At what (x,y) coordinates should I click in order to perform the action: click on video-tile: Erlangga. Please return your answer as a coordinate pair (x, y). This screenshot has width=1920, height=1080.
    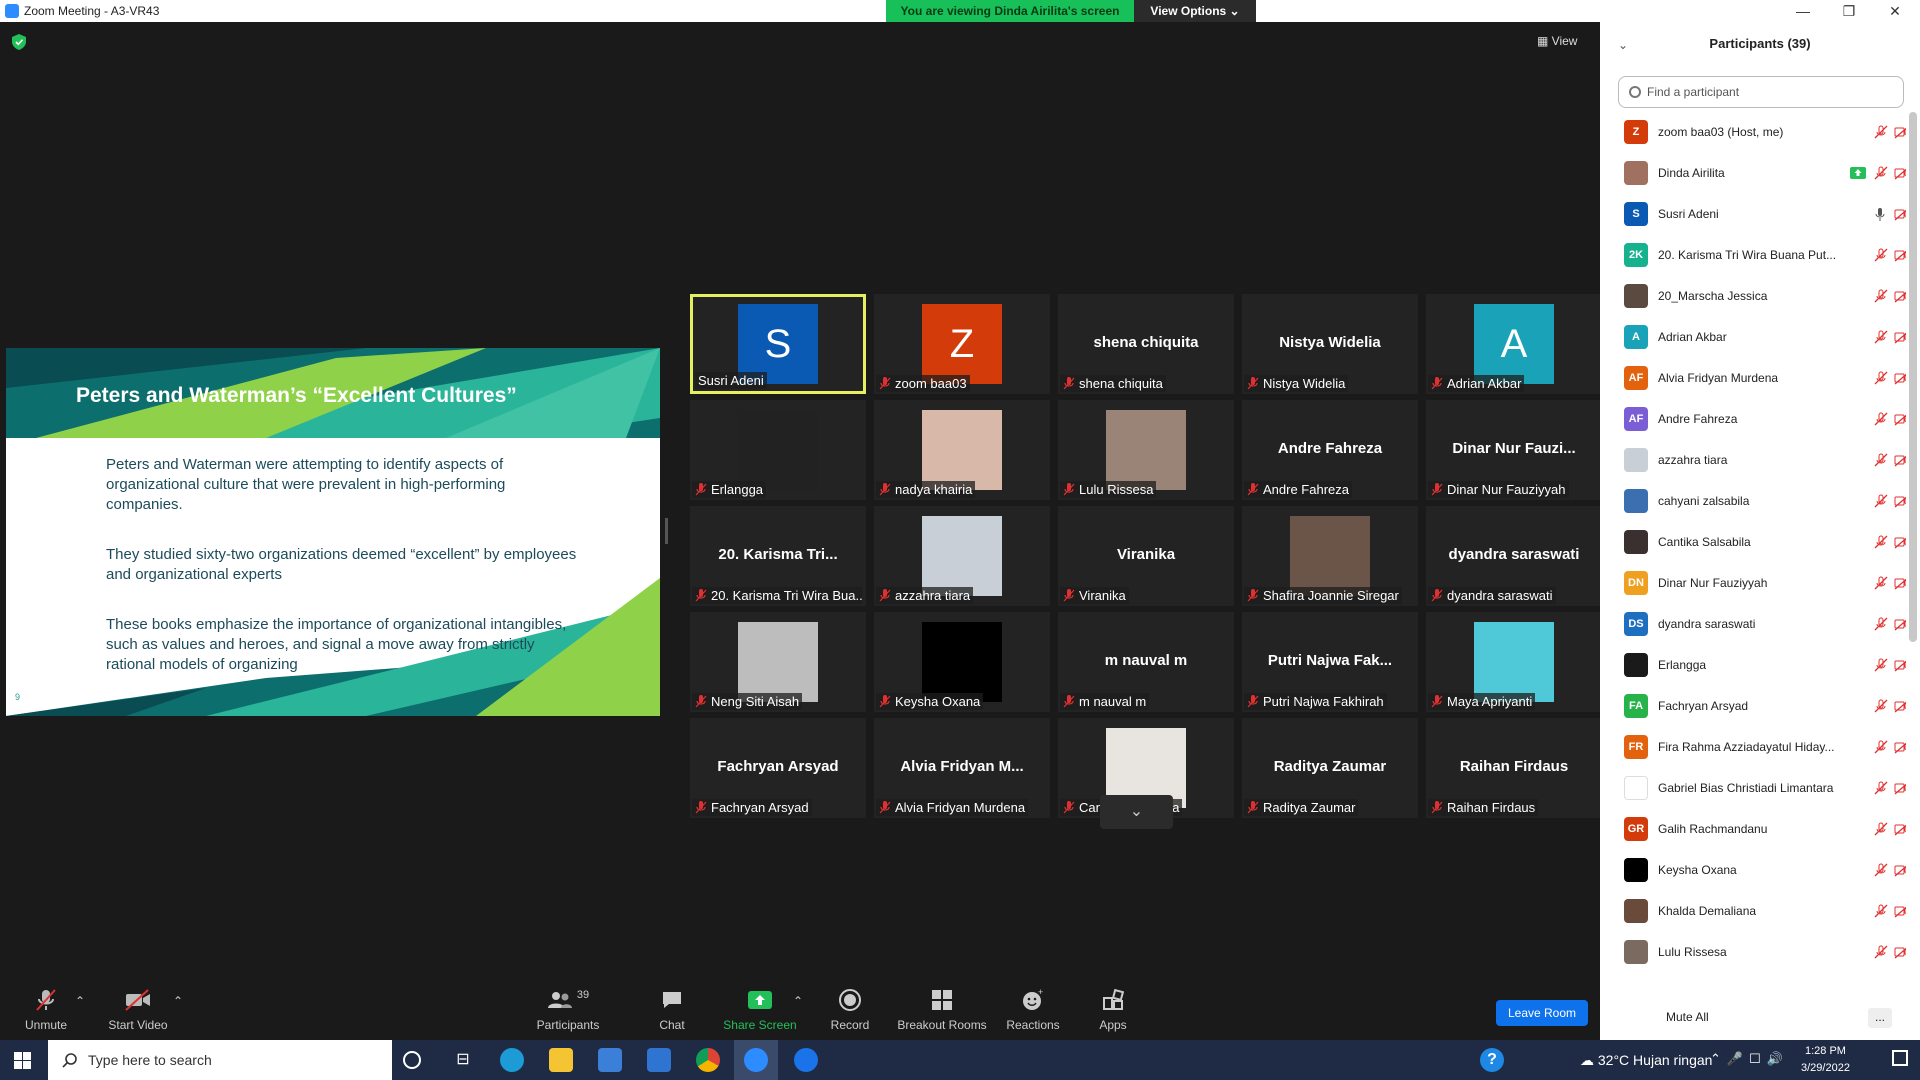
    Looking at the image, I should click on (778, 450).